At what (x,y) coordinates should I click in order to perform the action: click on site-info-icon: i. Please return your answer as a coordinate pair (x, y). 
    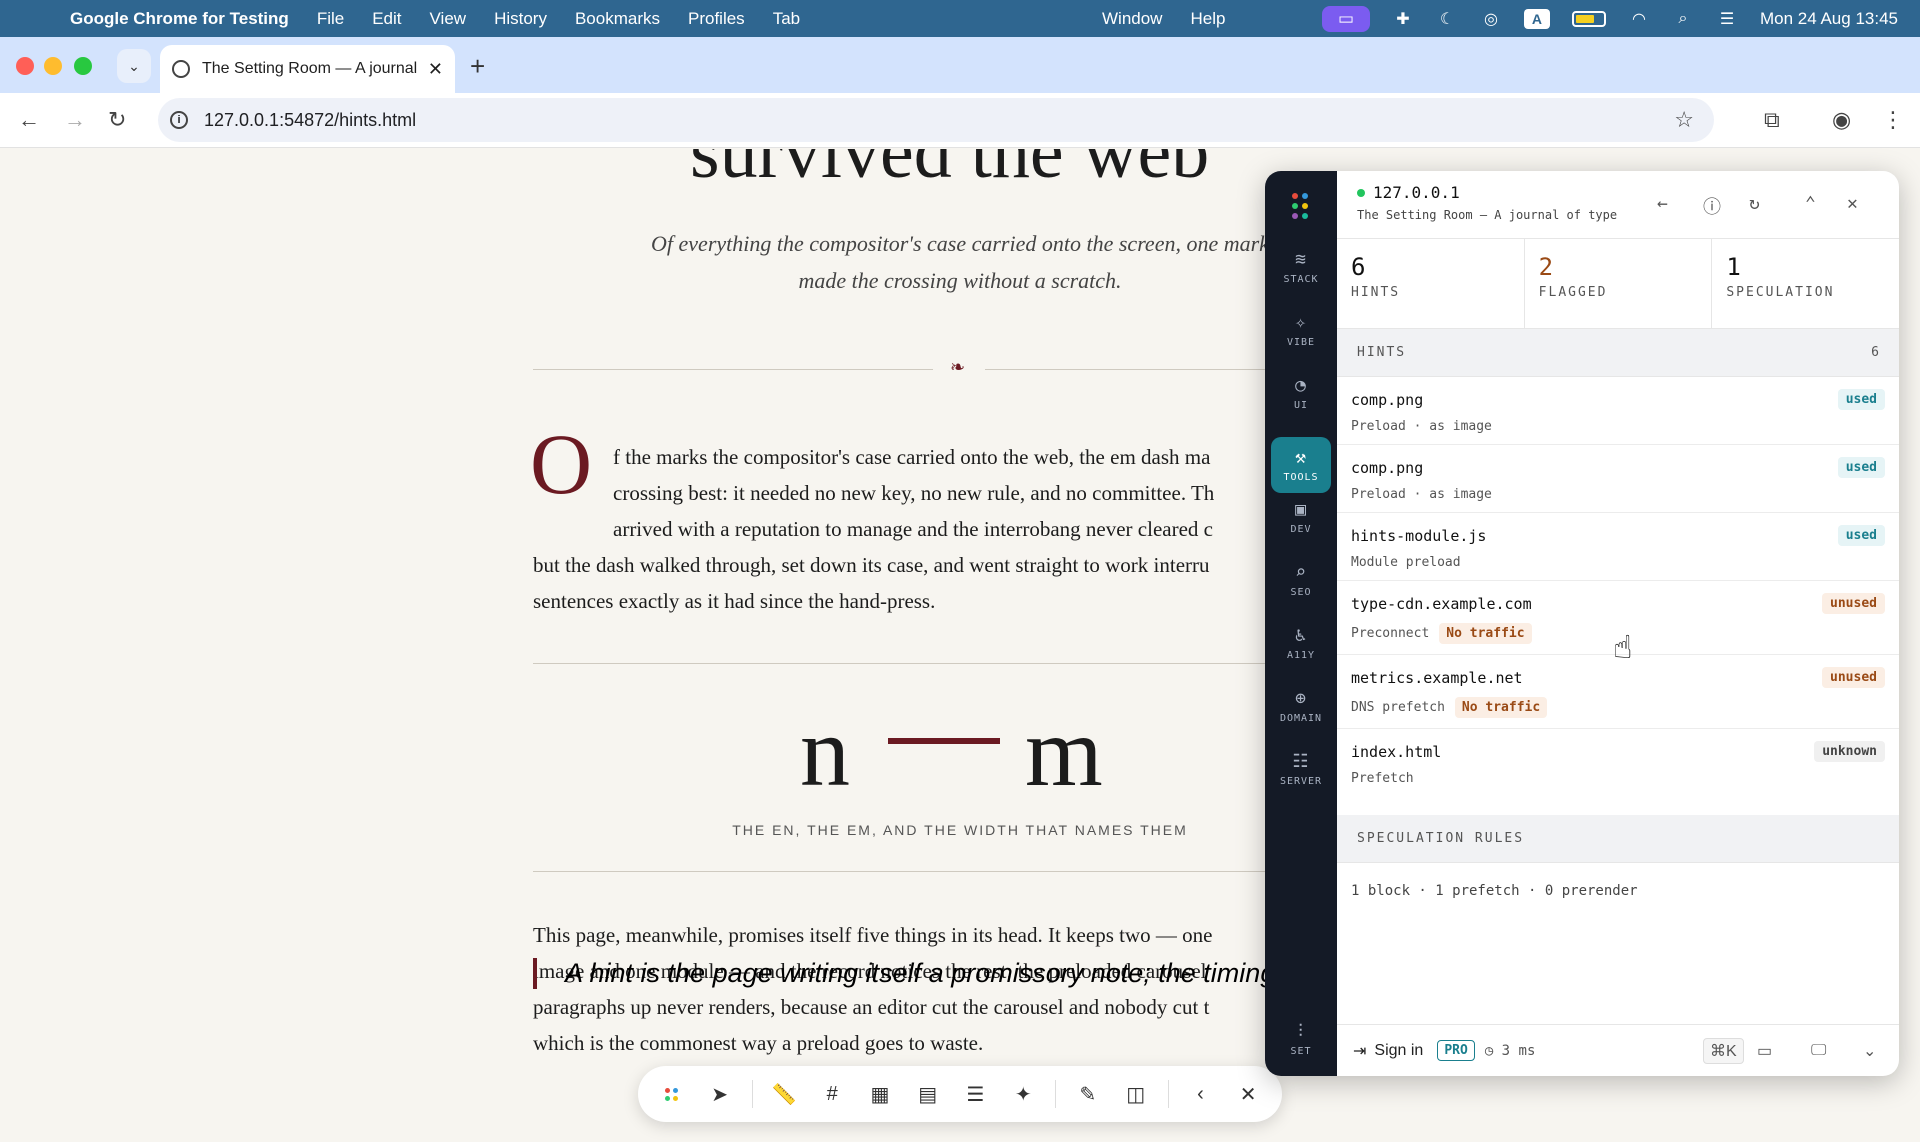
    Looking at the image, I should click on (179, 120).